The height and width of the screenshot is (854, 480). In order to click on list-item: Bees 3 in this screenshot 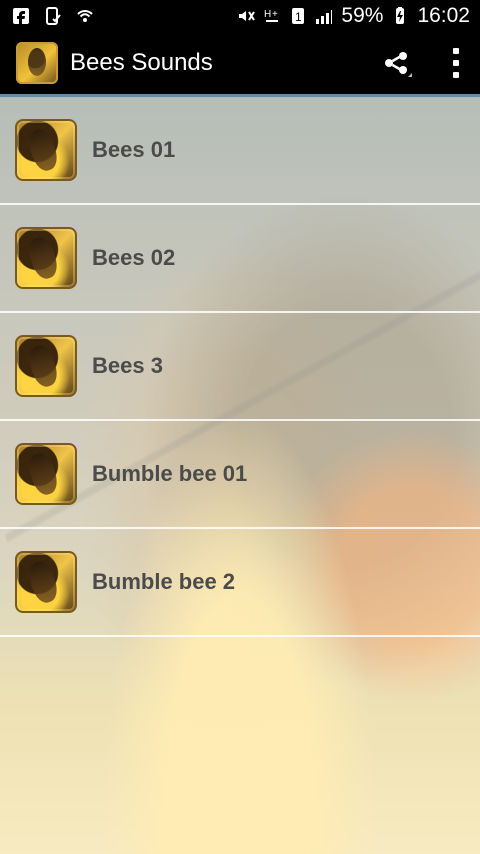, I will do `click(240, 367)`.